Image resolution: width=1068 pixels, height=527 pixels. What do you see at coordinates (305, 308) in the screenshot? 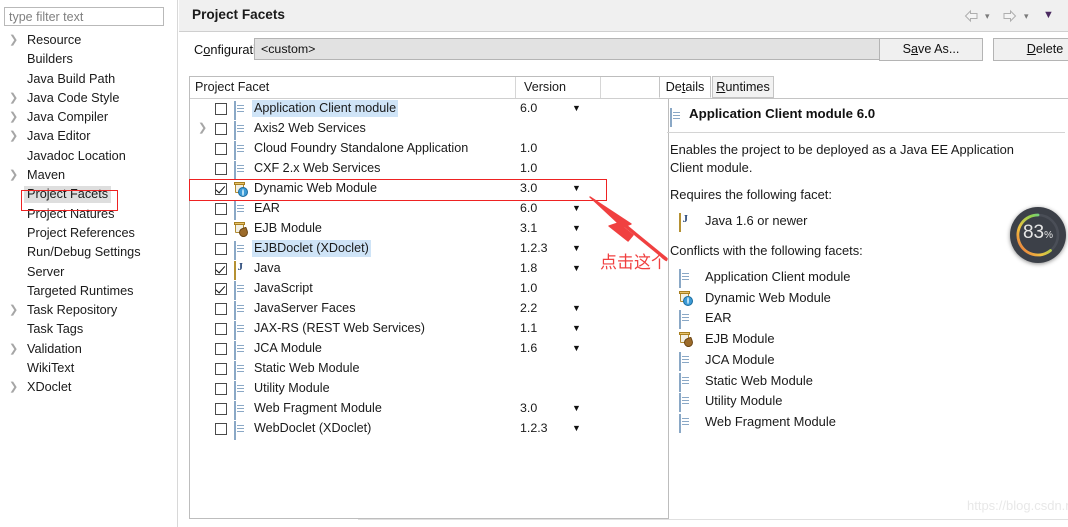
I see `facet-name: JavaServer Faces` at bounding box center [305, 308].